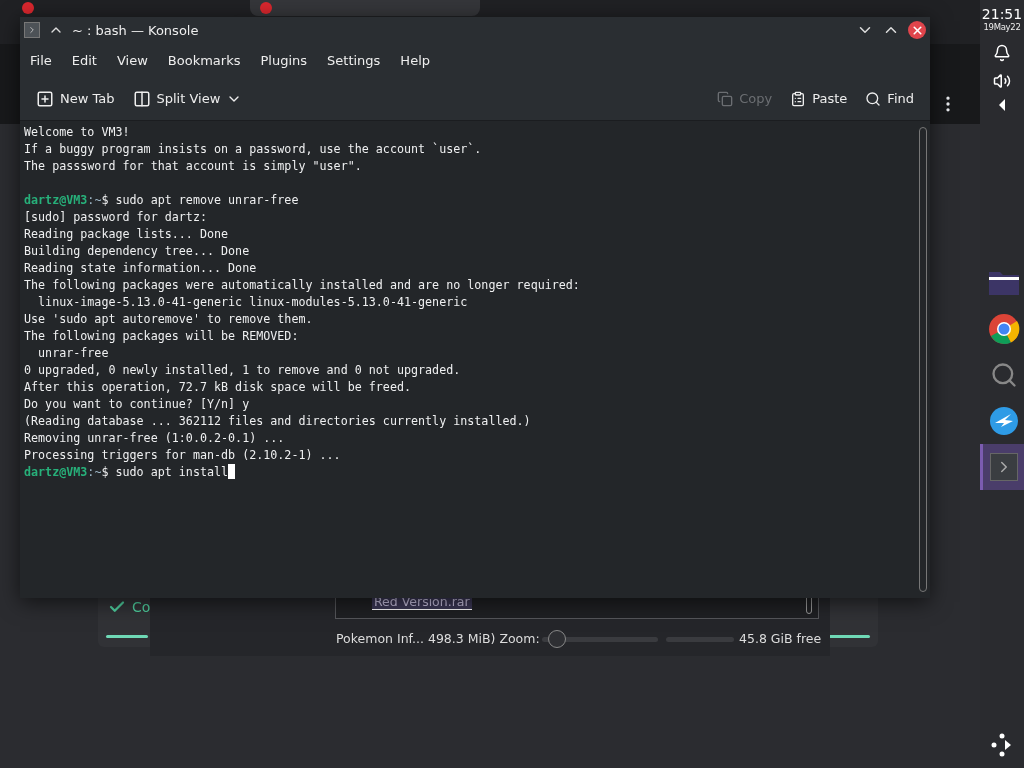  I want to click on find-button: Find, so click(889, 98).